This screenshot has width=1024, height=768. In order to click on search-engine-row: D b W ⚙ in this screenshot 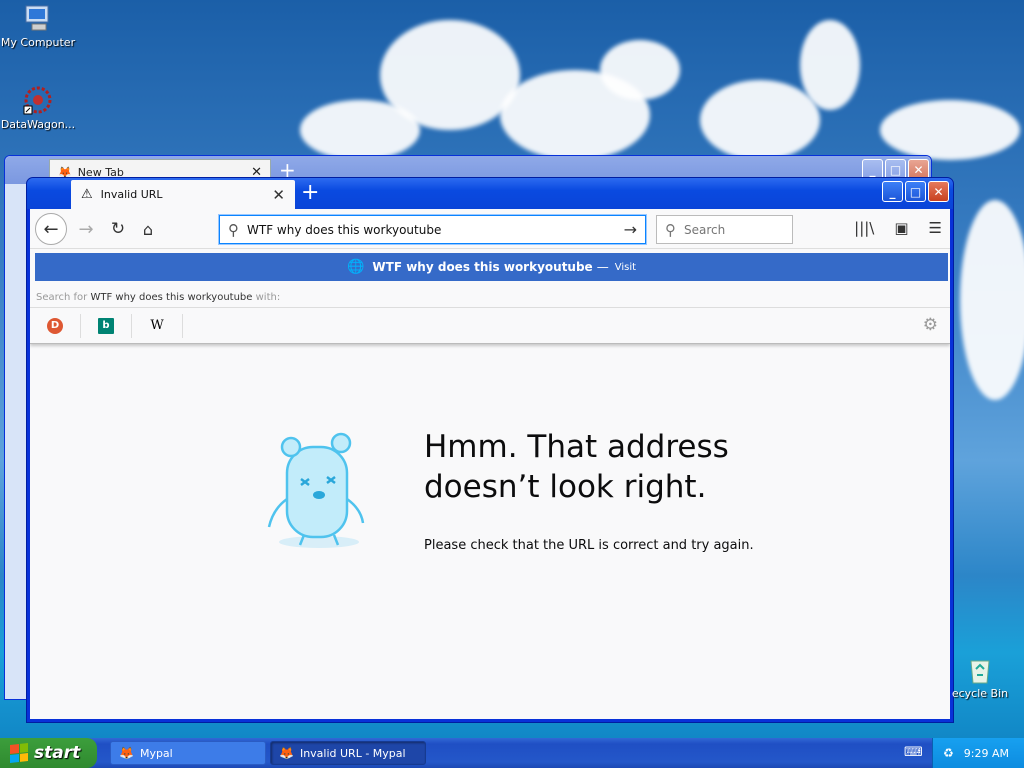, I will do `click(490, 325)`.